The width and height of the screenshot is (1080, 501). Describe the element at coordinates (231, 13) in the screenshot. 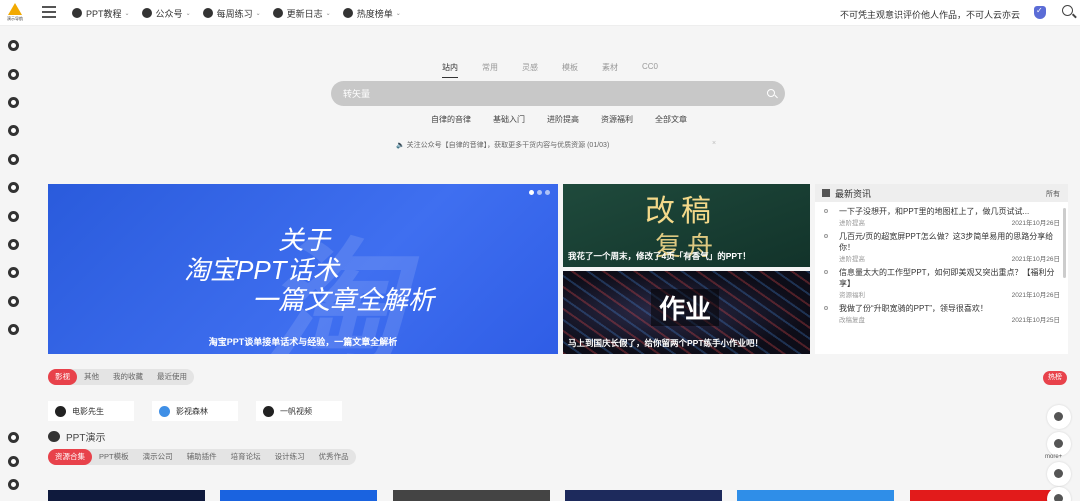

I see `nav-item-practice: 每周练习 ⌄` at that location.